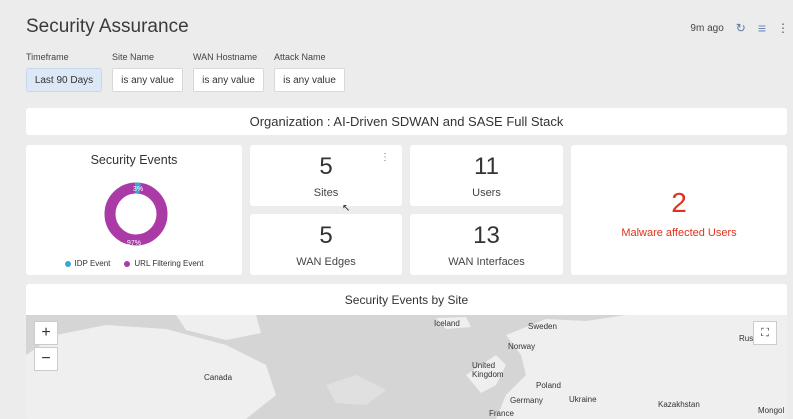  I want to click on wan-interfaces-count: 13, so click(486, 235).